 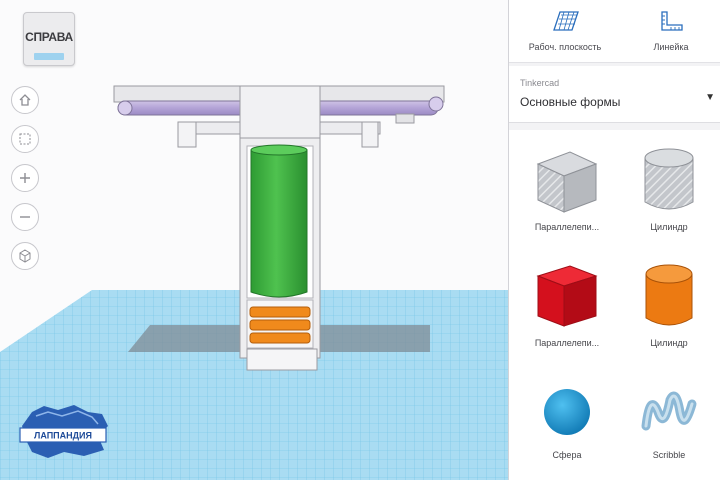 I want to click on shape-sphere: Сфера, so click(x=567, y=421).